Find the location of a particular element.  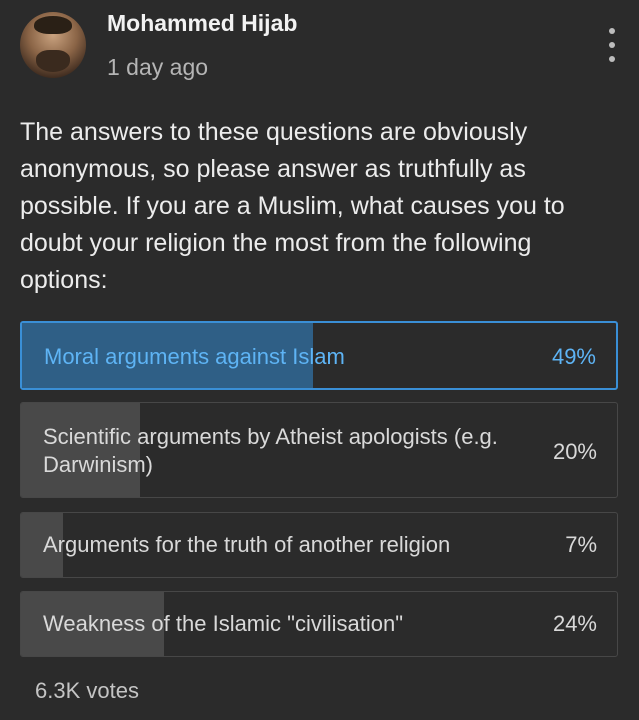

poll-option-percent: 49% is located at coordinates (573, 356).